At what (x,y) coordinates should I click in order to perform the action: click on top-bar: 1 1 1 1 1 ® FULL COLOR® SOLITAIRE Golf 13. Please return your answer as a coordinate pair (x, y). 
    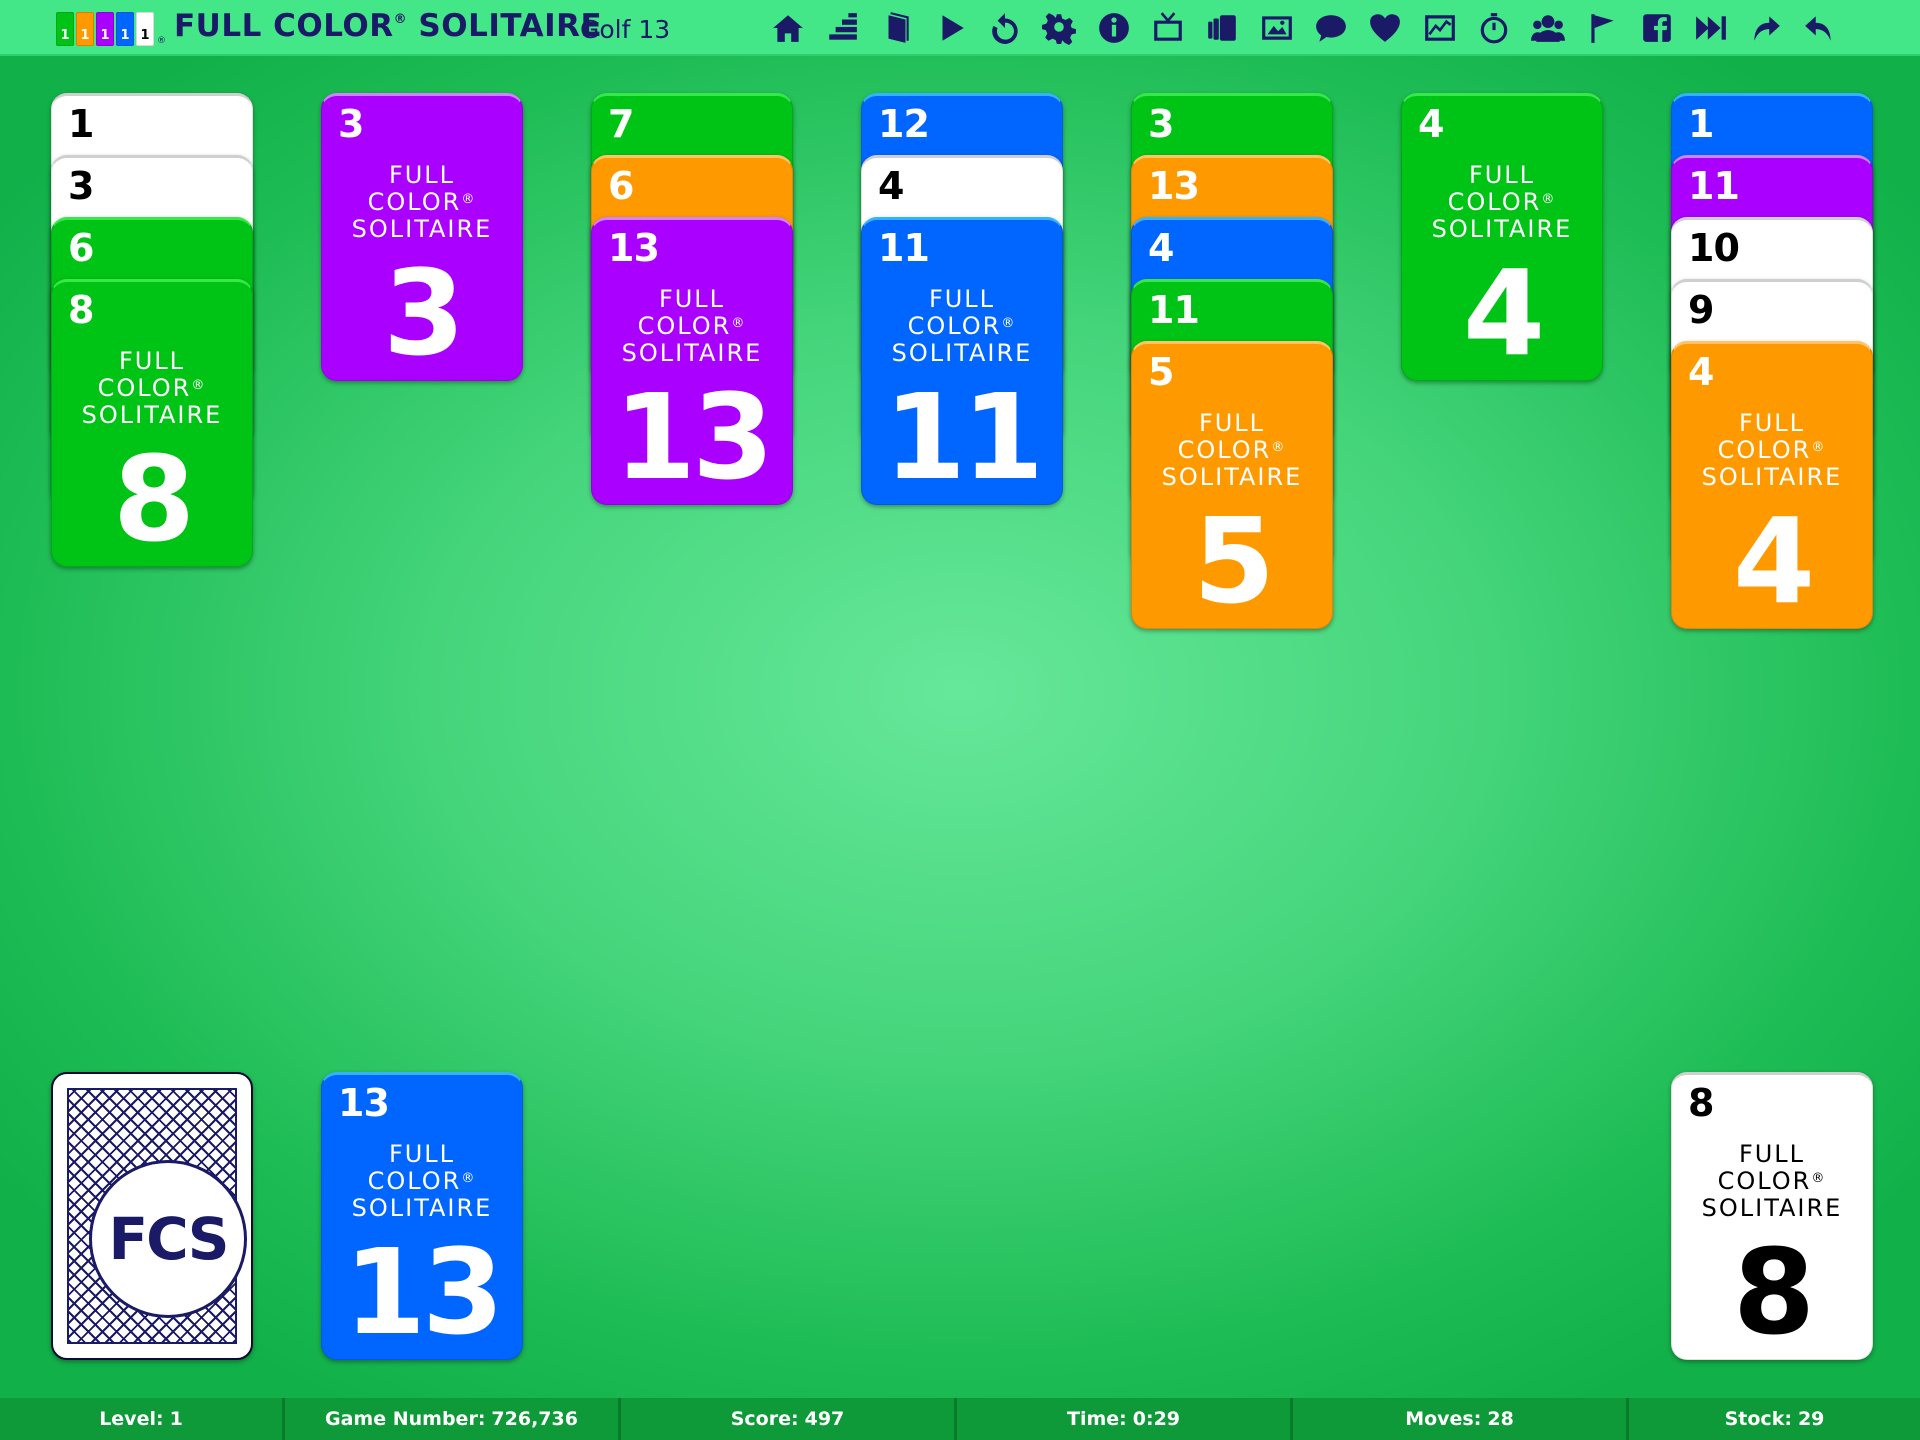
    Looking at the image, I should click on (960, 28).